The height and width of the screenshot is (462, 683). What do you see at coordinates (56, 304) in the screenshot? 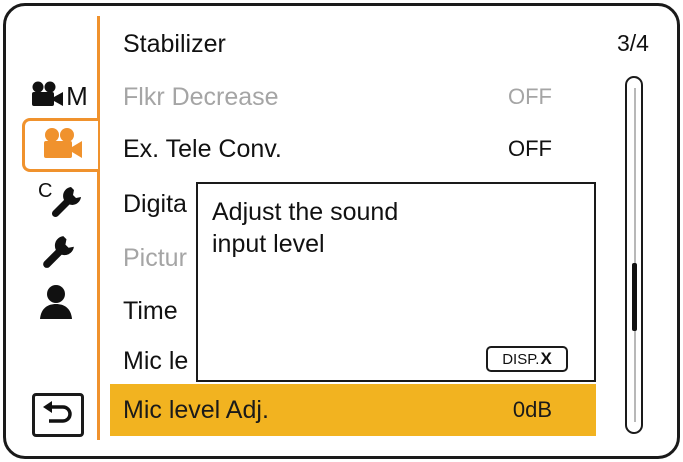
I see `person-icon` at bounding box center [56, 304].